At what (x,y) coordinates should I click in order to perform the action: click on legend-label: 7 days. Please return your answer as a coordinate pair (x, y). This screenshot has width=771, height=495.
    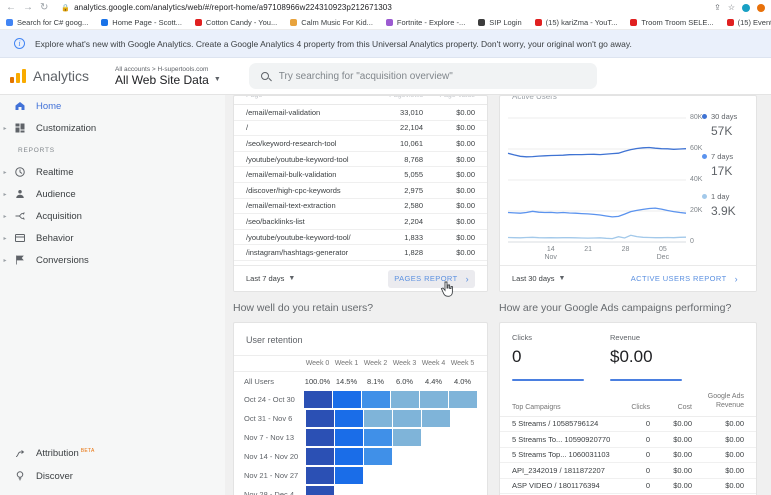
    Looking at the image, I should click on (722, 156).